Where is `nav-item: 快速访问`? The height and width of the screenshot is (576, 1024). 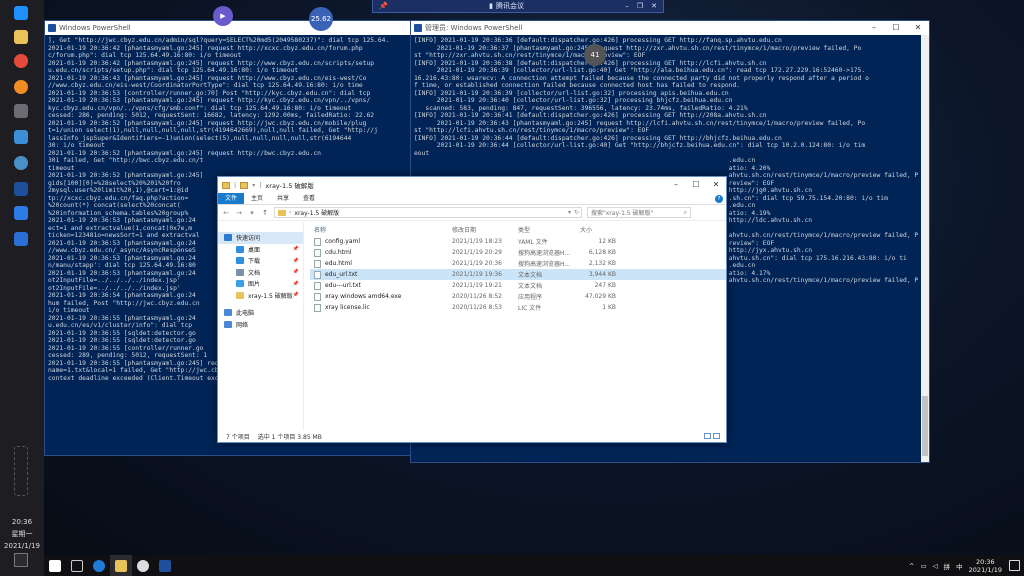 nav-item: 快速访问 is located at coordinates (260, 238).